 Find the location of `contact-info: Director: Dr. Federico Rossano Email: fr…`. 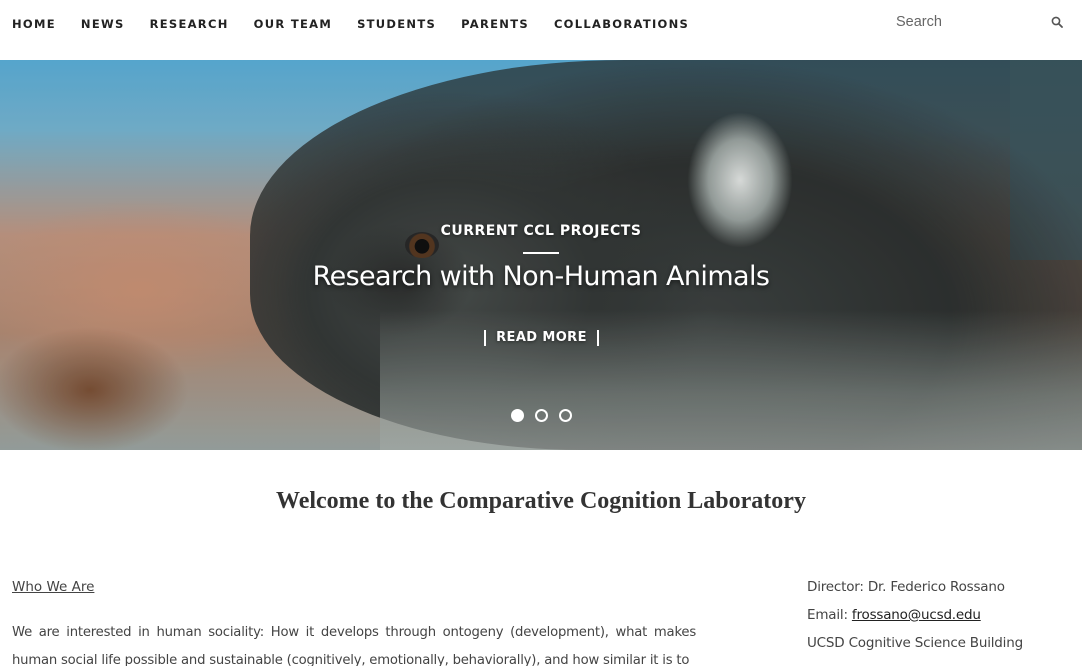

contact-info: Director: Dr. Federico Rossano Email: fr… is located at coordinates (942, 619).